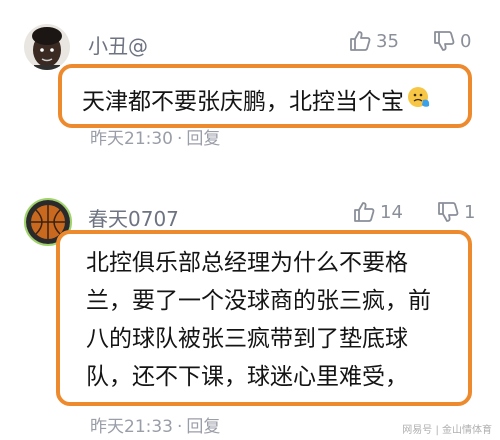 This screenshot has height=440, width=500. Describe the element at coordinates (203, 427) in the screenshot. I see `reply-button: 回复` at that location.